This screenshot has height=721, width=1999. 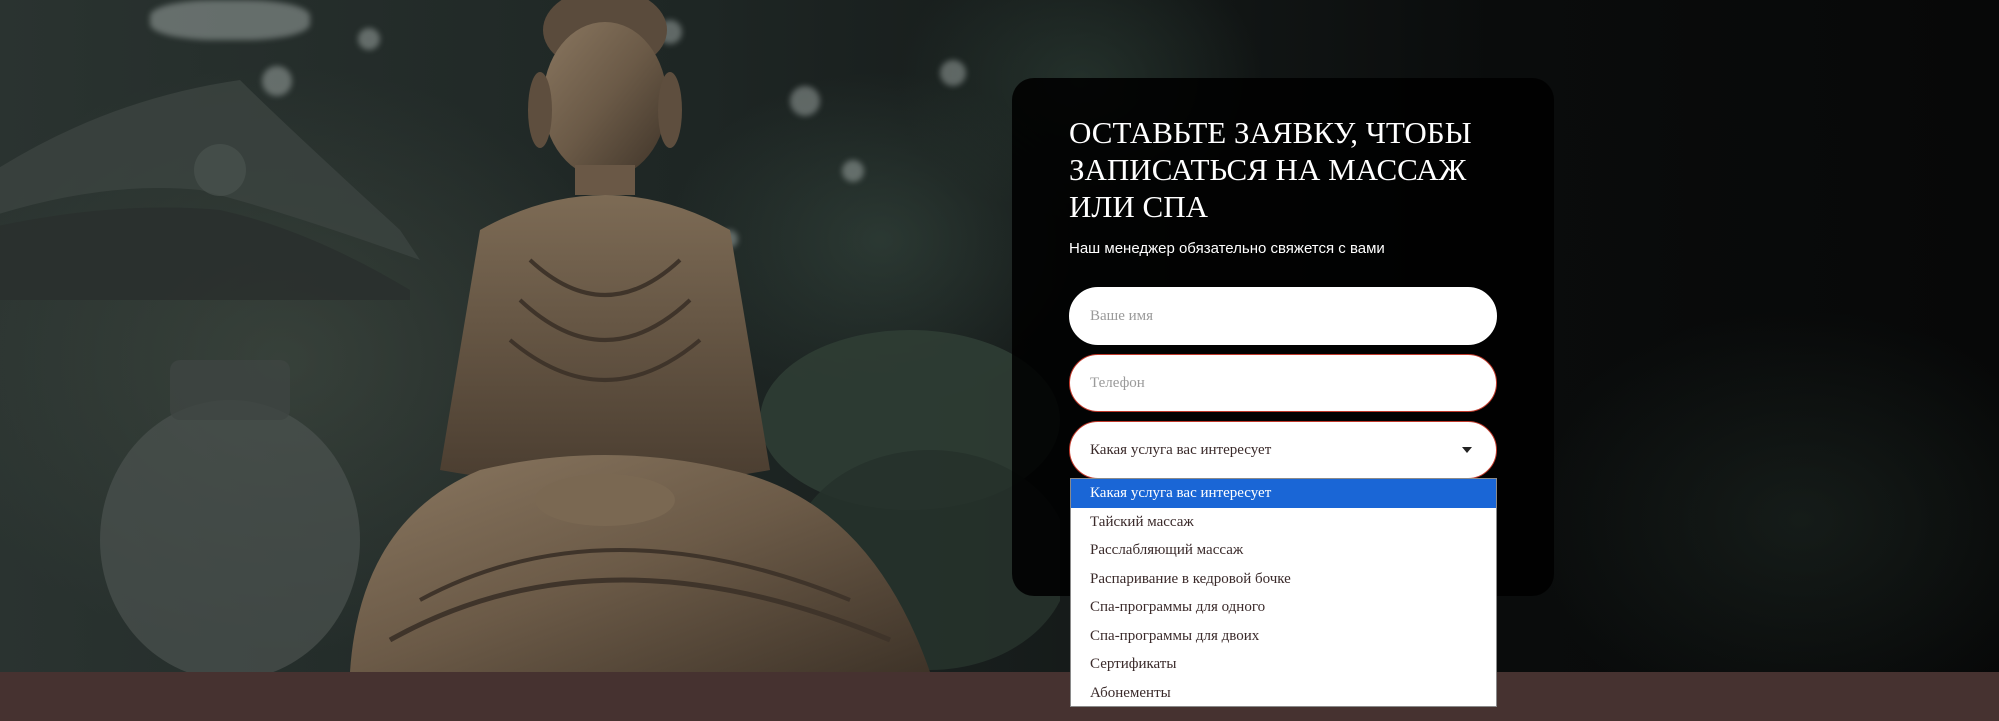 What do you see at coordinates (1283, 450) in the screenshot?
I see `service-select: Какая услуга вас интересует` at bounding box center [1283, 450].